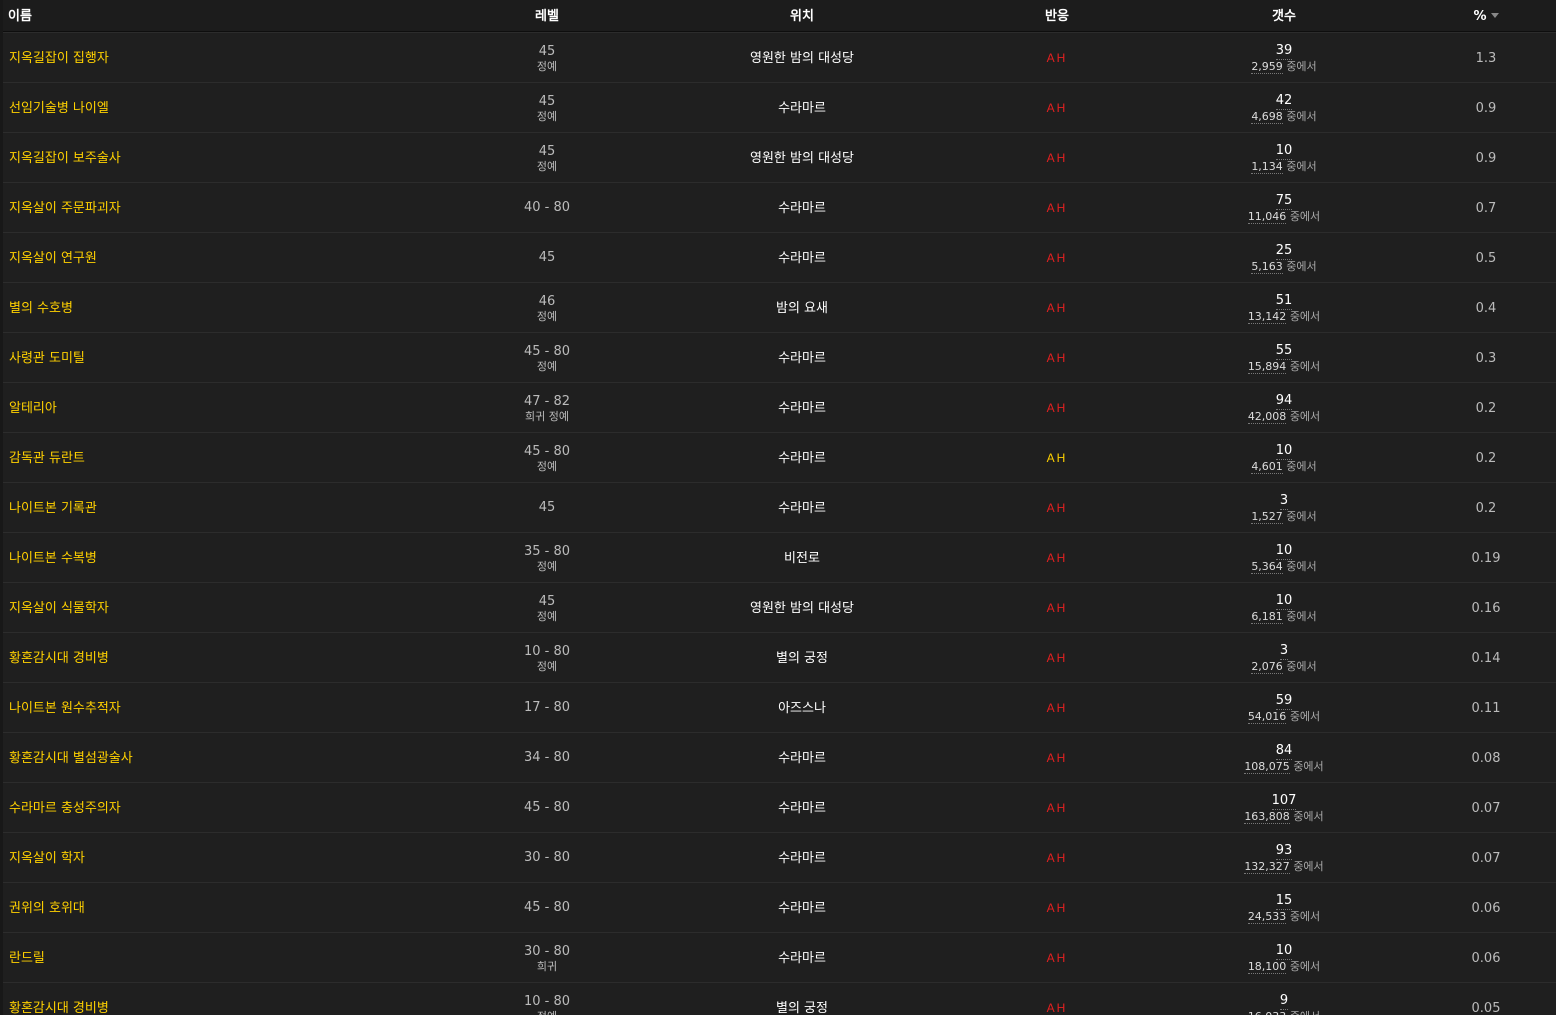 This screenshot has width=1556, height=1015. What do you see at coordinates (547, 207) in the screenshot?
I see `npc-level-cell: 40 - 80` at bounding box center [547, 207].